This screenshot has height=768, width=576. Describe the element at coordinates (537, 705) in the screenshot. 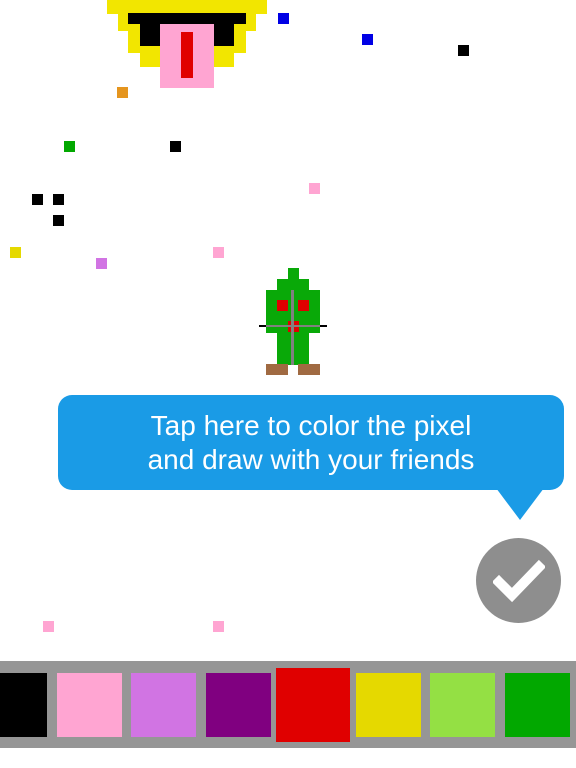

I see `color-swatch-green` at that location.